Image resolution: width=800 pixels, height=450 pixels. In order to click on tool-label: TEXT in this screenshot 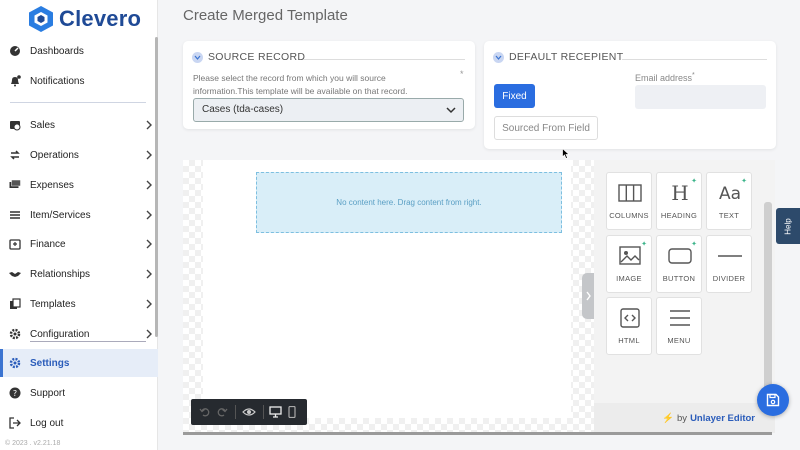, I will do `click(729, 215)`.